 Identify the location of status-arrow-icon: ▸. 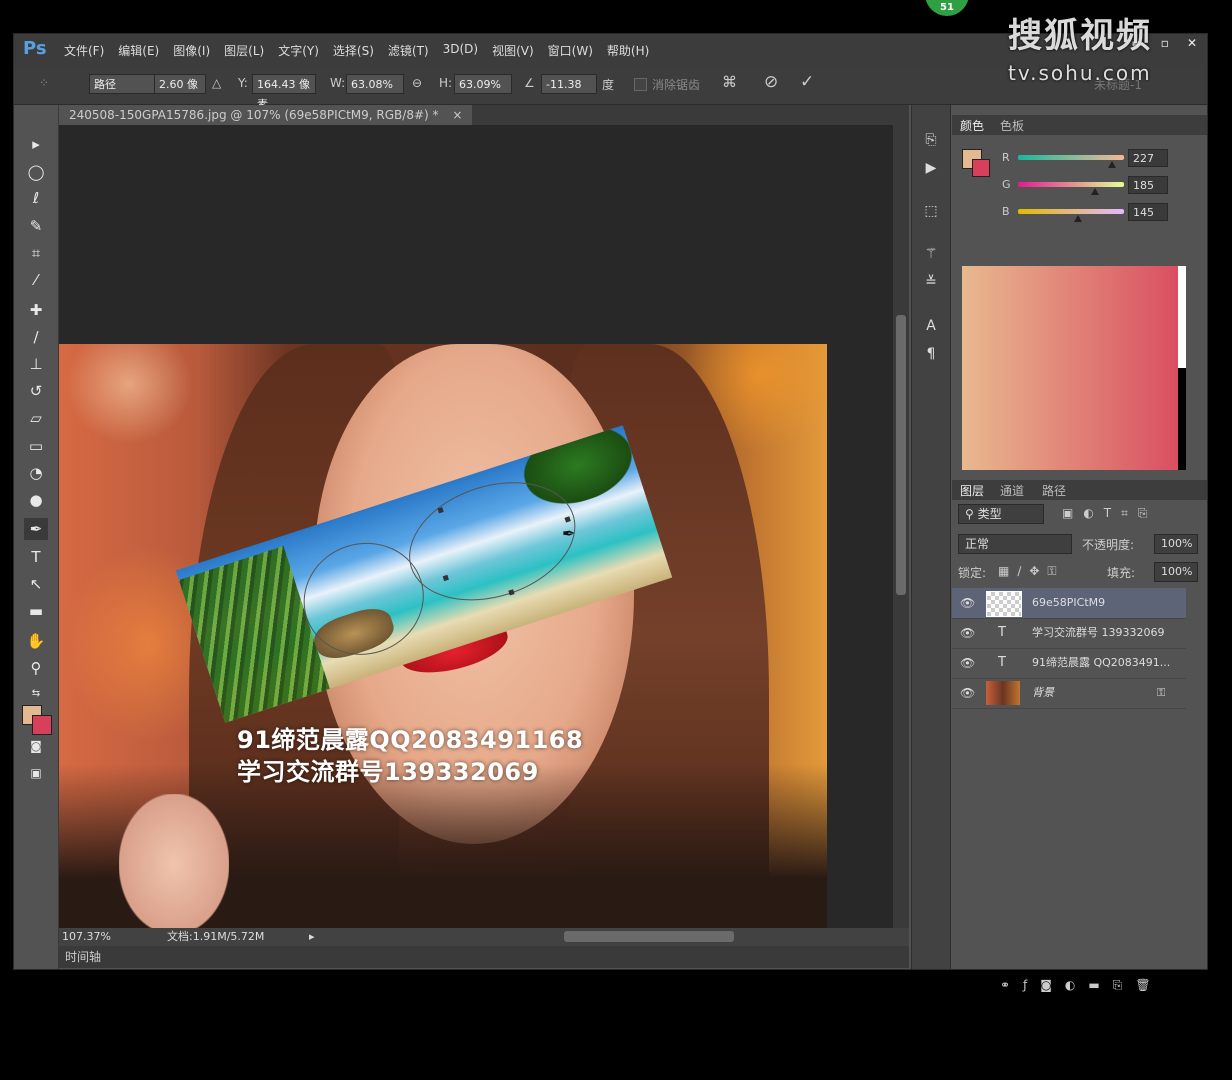
(312, 937).